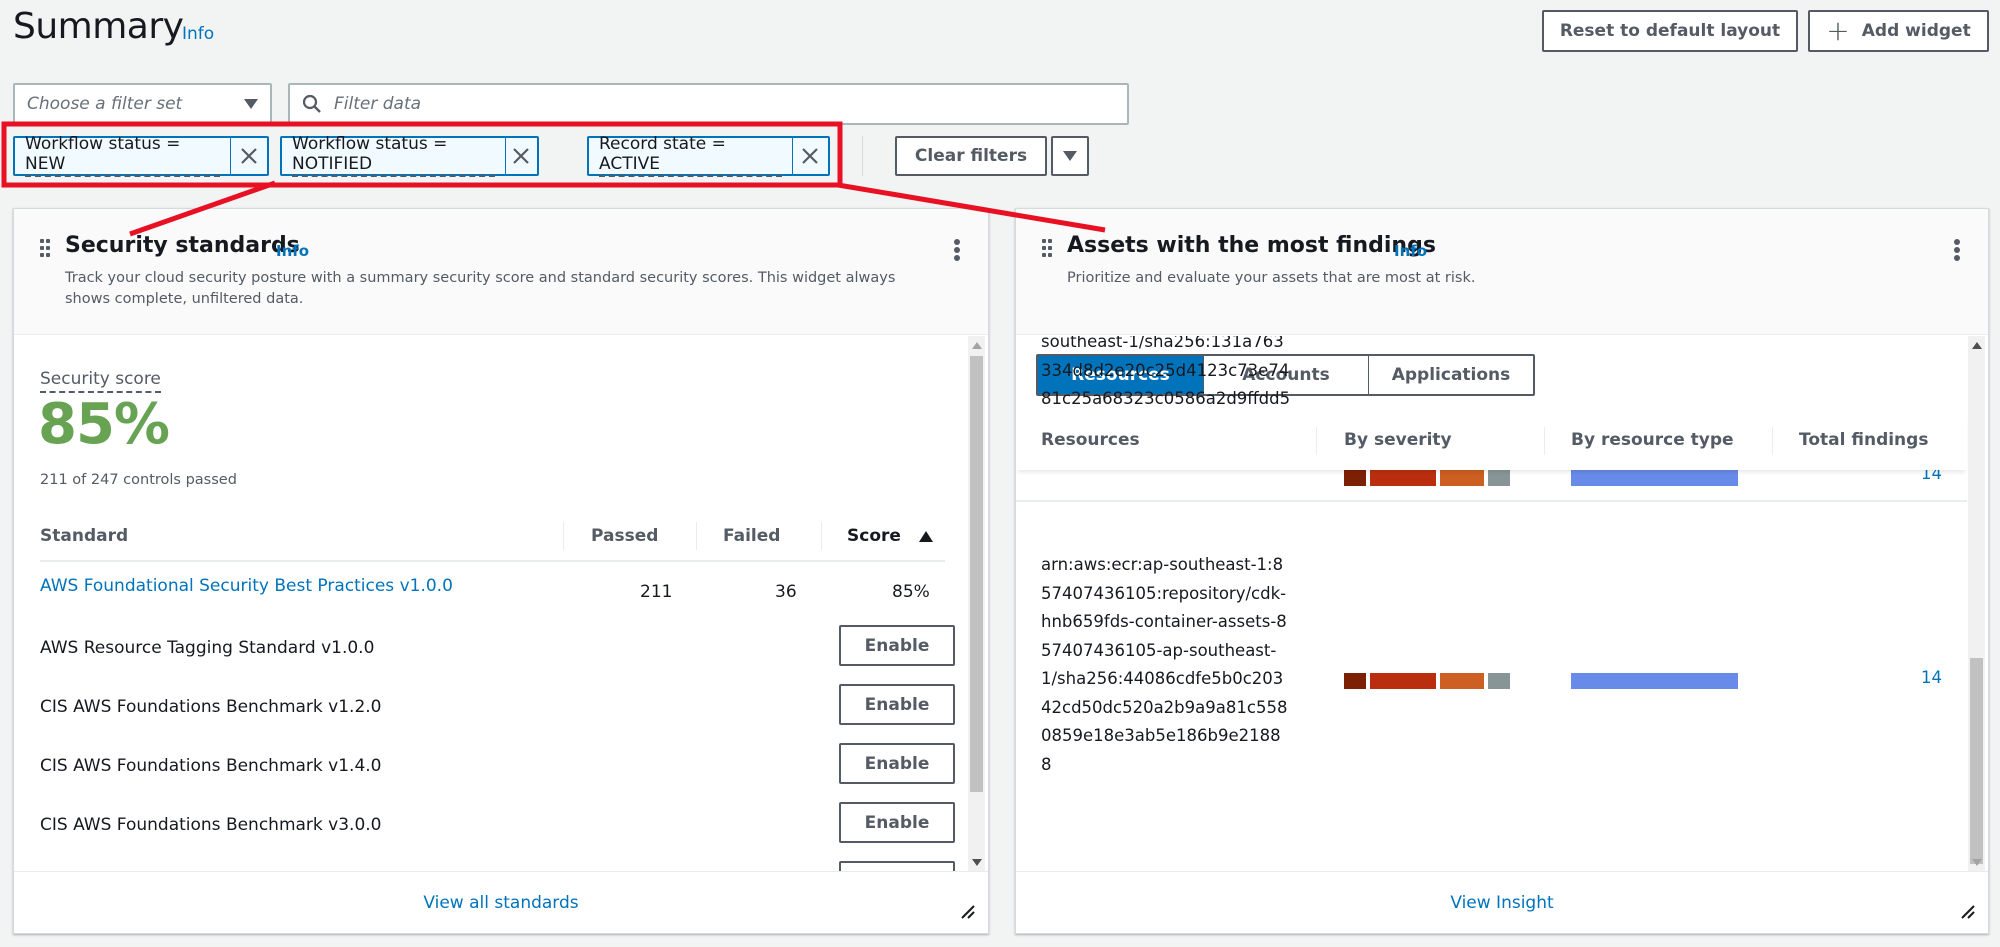 This screenshot has height=947, width=2000. What do you see at coordinates (862, 156) in the screenshot?
I see `divider` at bounding box center [862, 156].